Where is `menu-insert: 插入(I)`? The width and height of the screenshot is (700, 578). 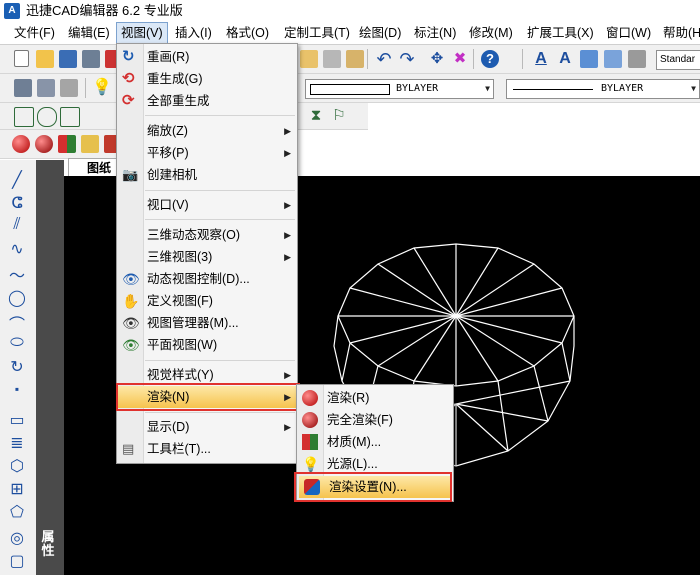 menu-insert: 插入(I) is located at coordinates (193, 33).